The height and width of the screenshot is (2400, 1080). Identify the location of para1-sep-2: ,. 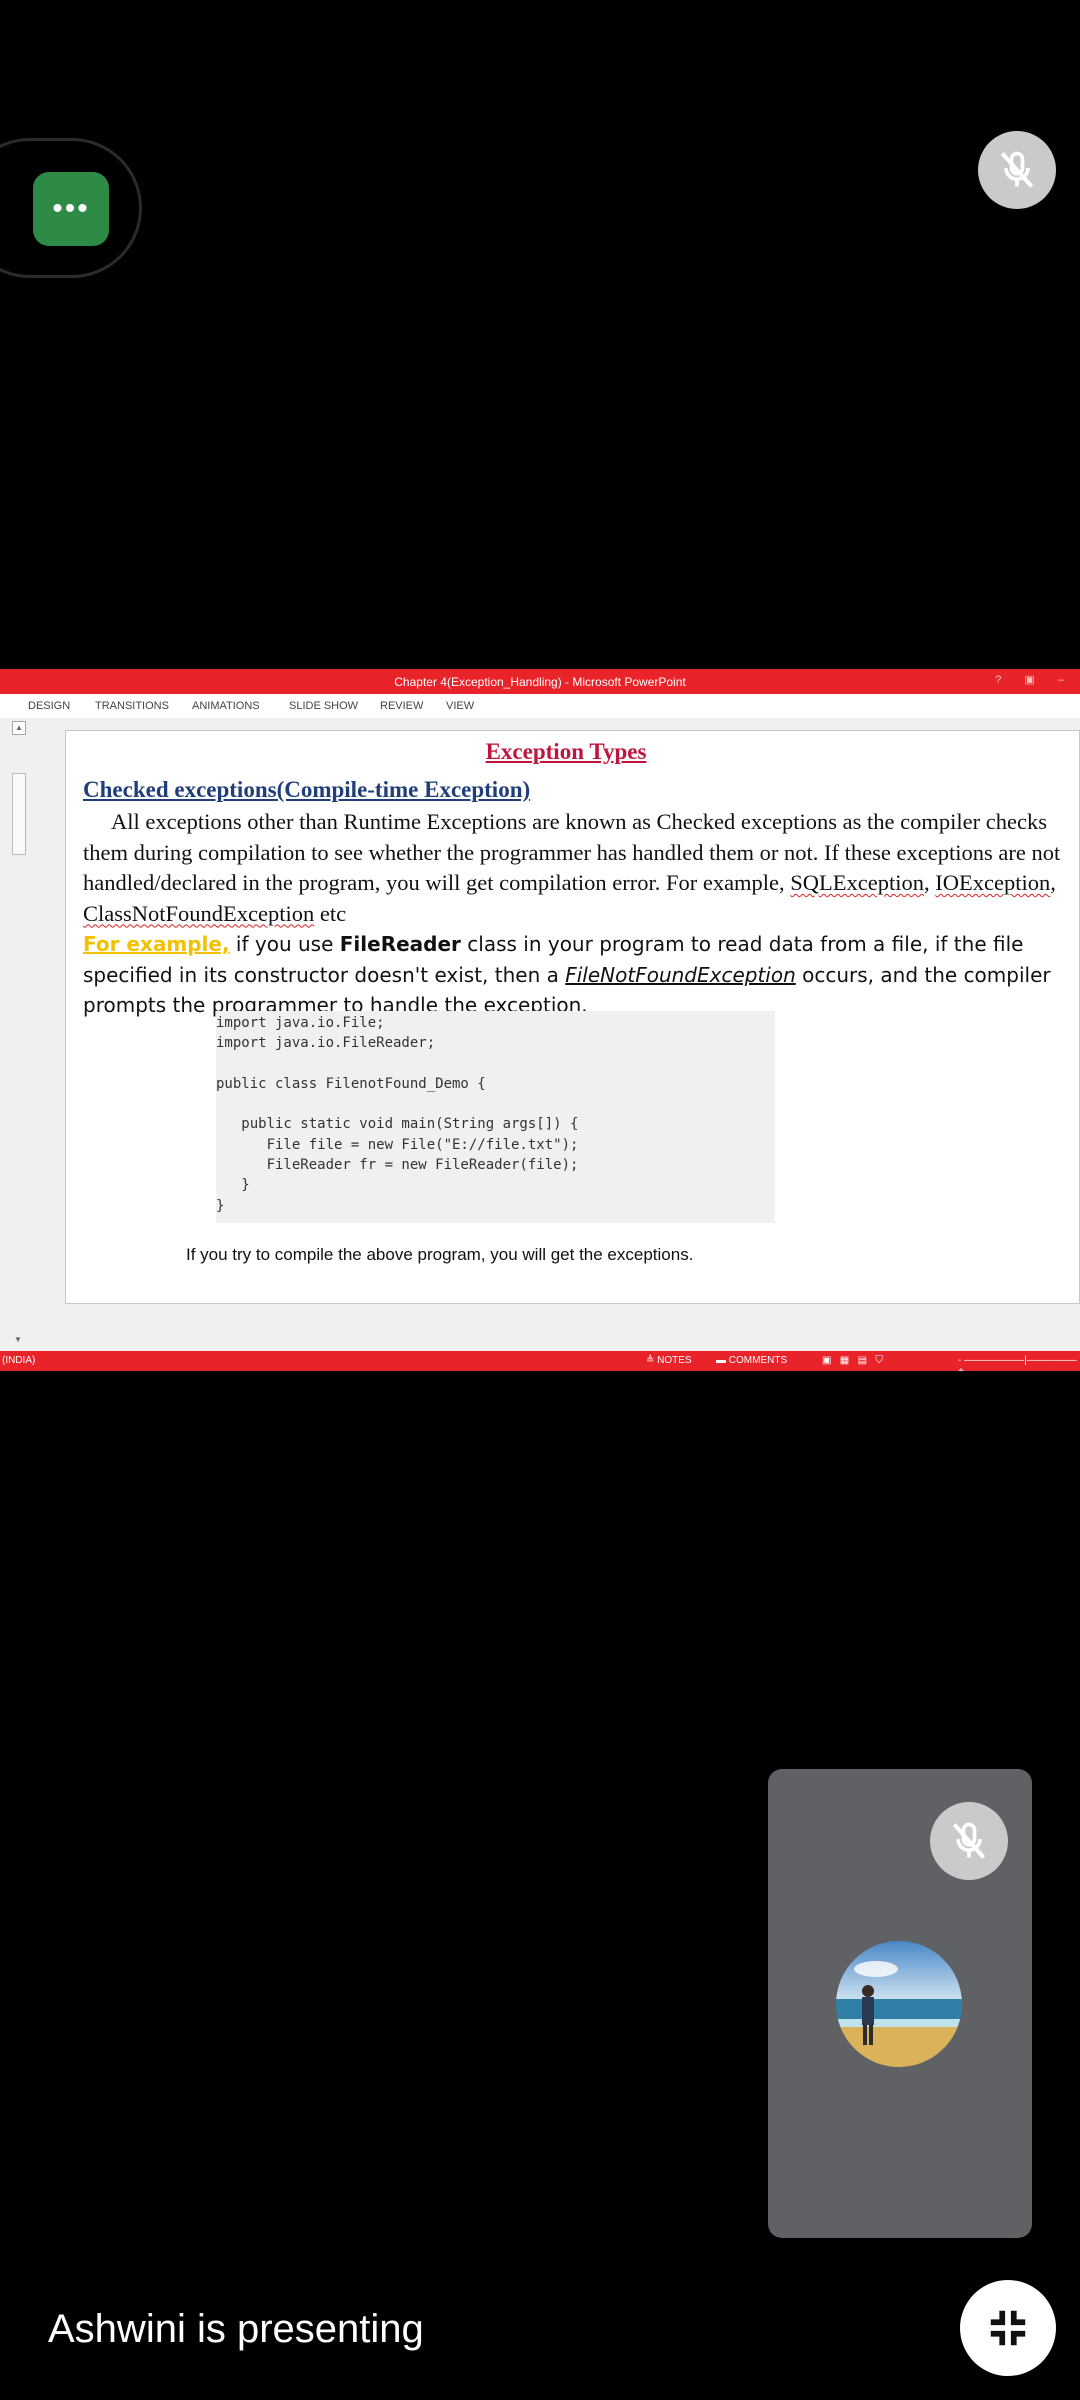
(1053, 882).